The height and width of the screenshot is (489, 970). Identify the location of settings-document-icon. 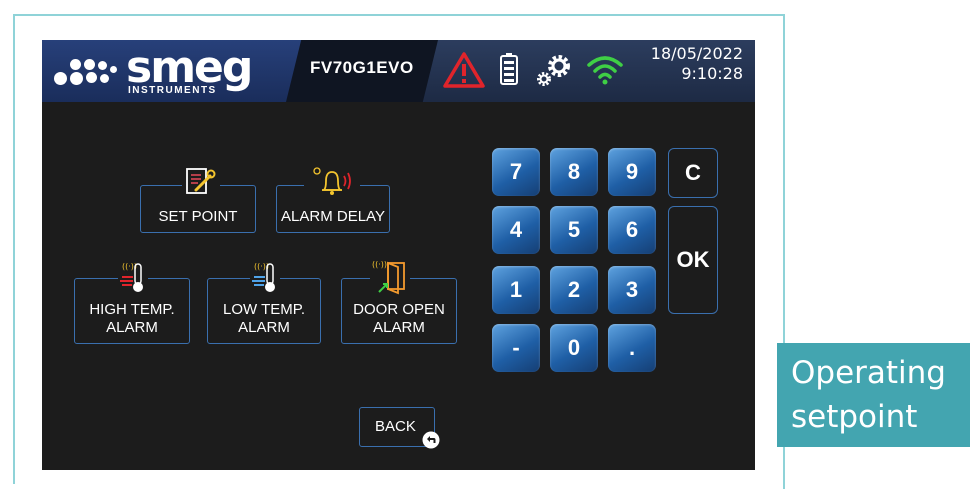
(201, 182).